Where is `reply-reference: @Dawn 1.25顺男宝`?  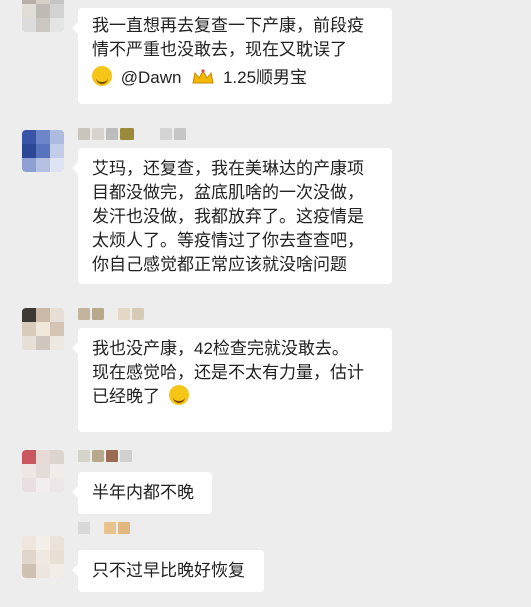 reply-reference: @Dawn 1.25顺男宝 is located at coordinates (236, 78).